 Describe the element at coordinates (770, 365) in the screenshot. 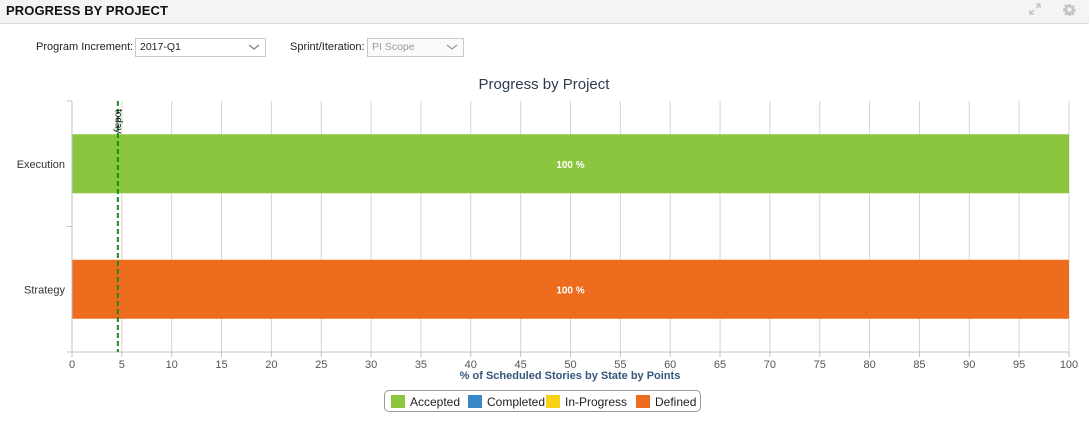

I see `x-tick-label: 70` at that location.